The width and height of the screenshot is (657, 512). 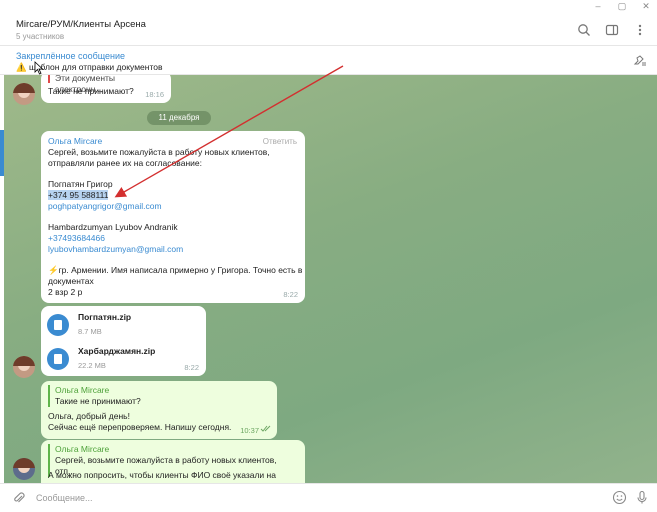 What do you see at coordinates (584, 30) in the screenshot?
I see `search-icon` at bounding box center [584, 30].